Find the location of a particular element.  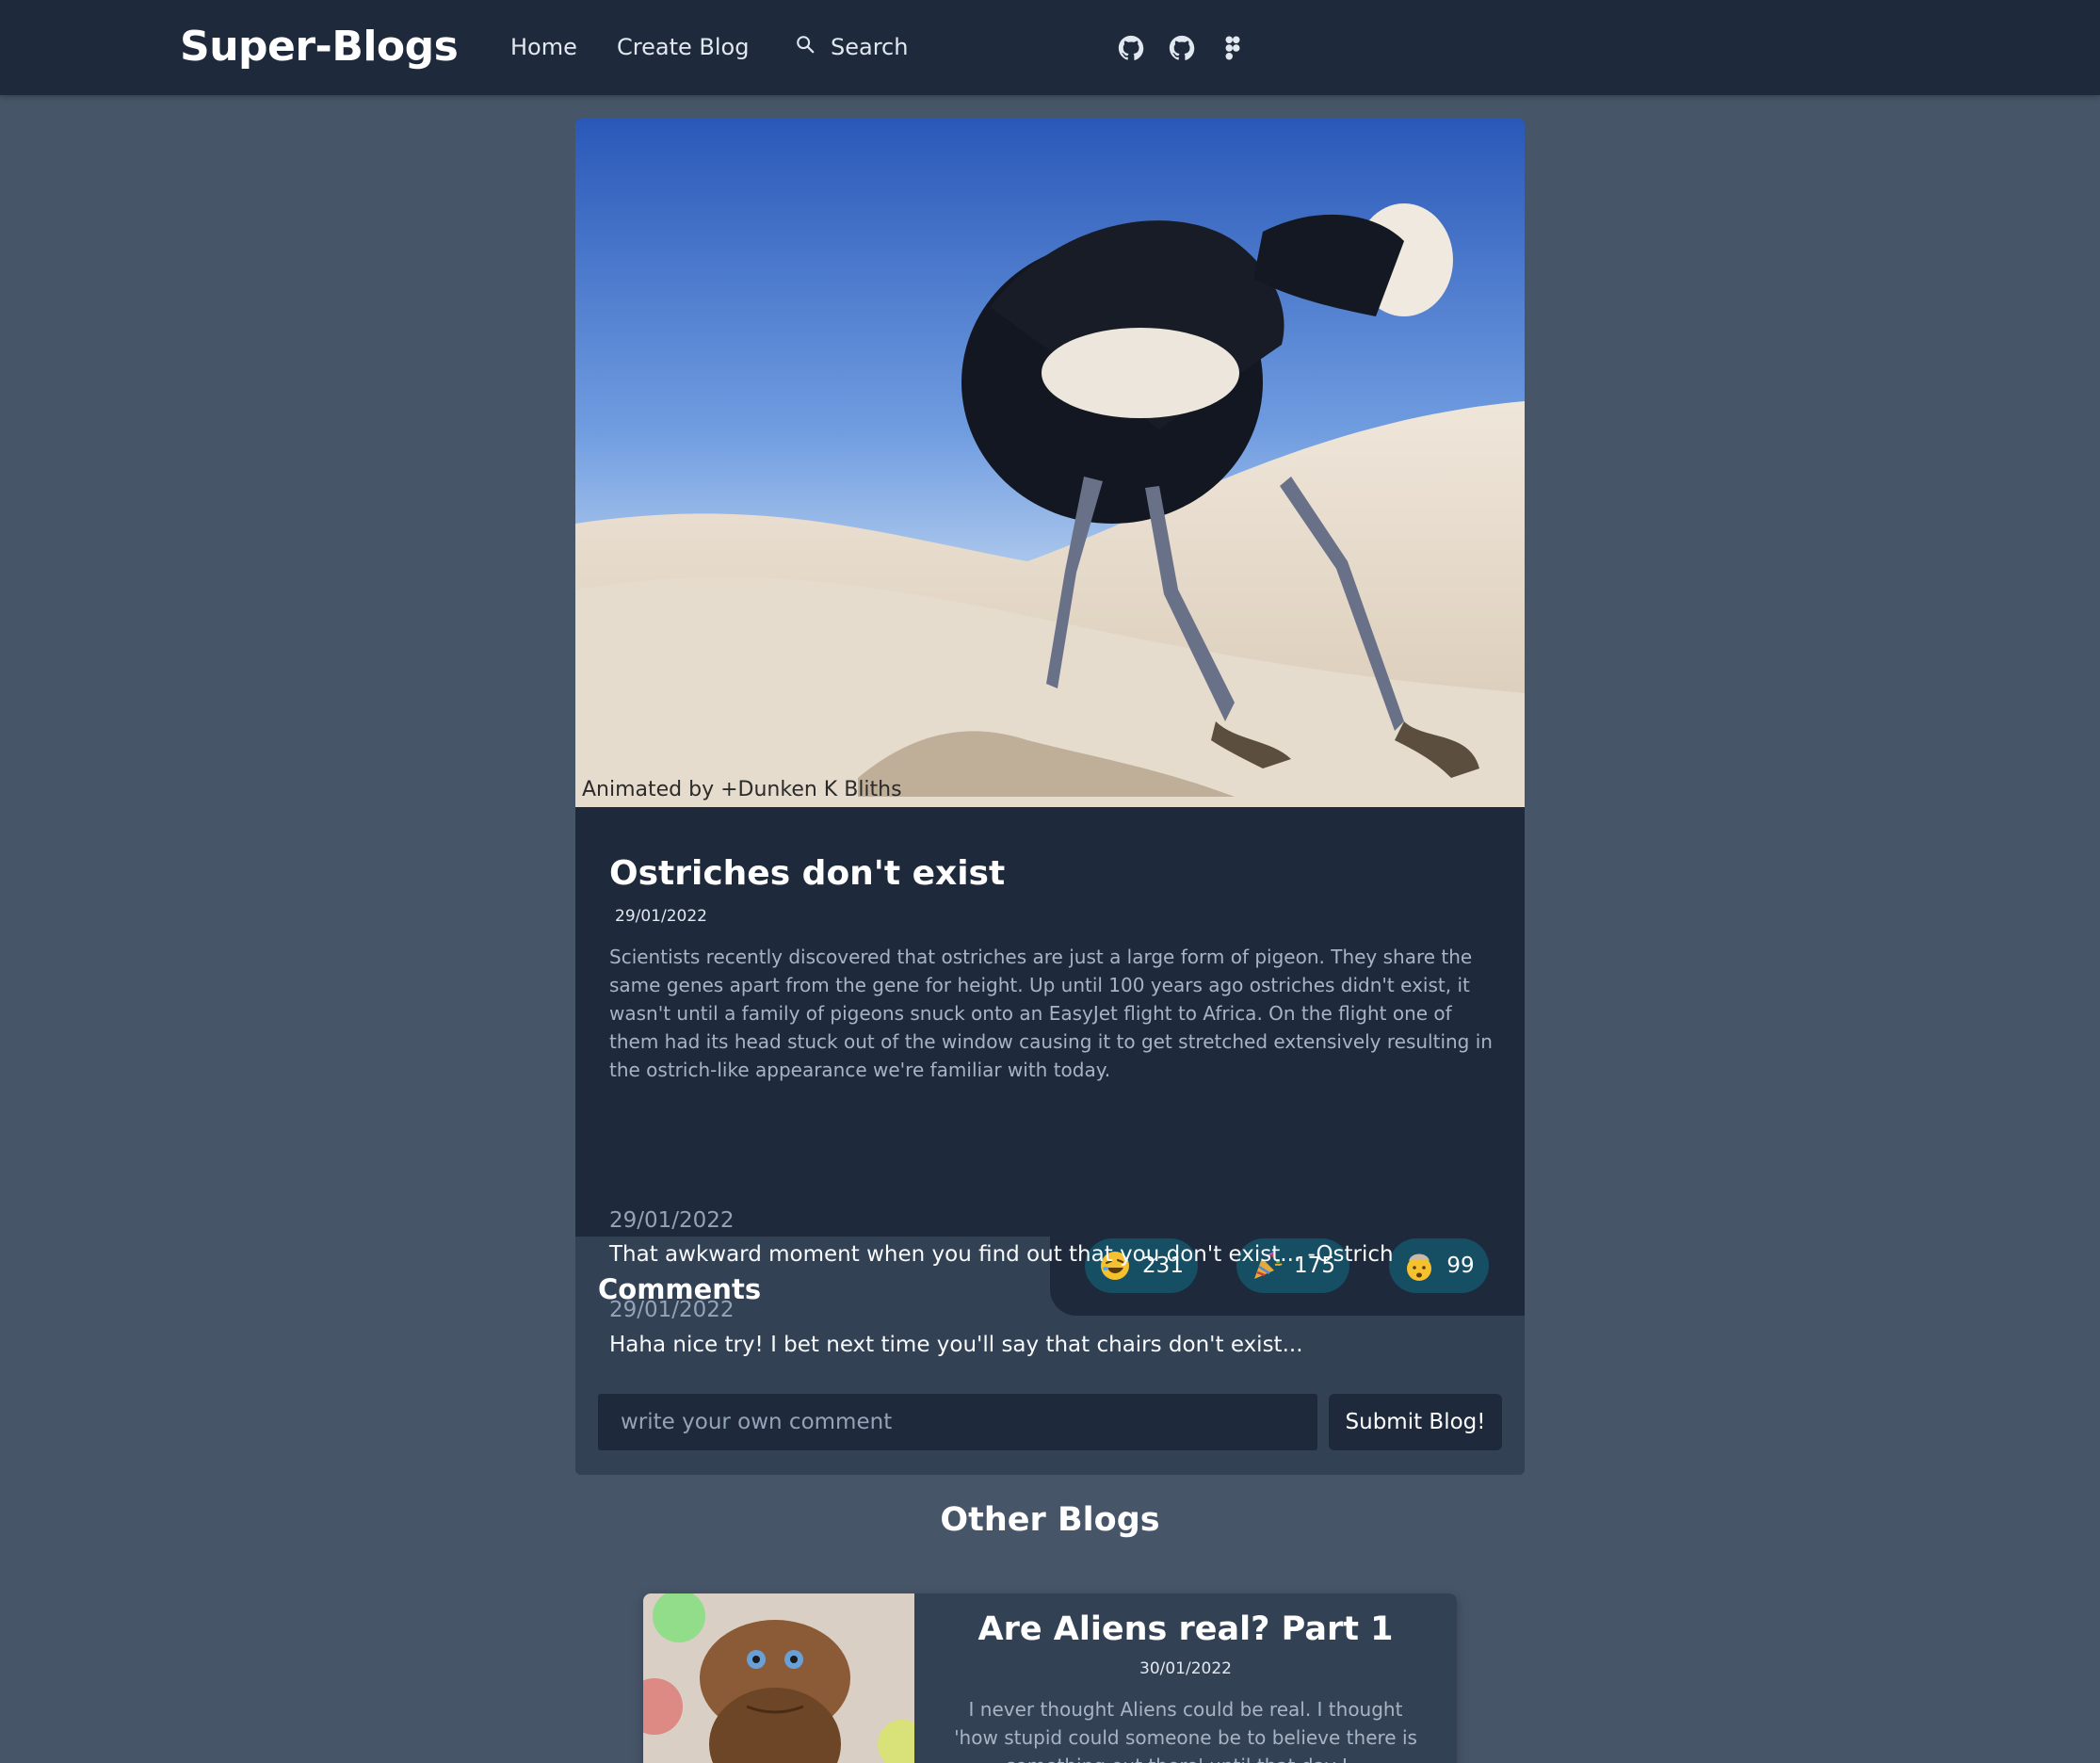

navbar: Super-Blogs Home Create Blog Search is located at coordinates (1050, 47).